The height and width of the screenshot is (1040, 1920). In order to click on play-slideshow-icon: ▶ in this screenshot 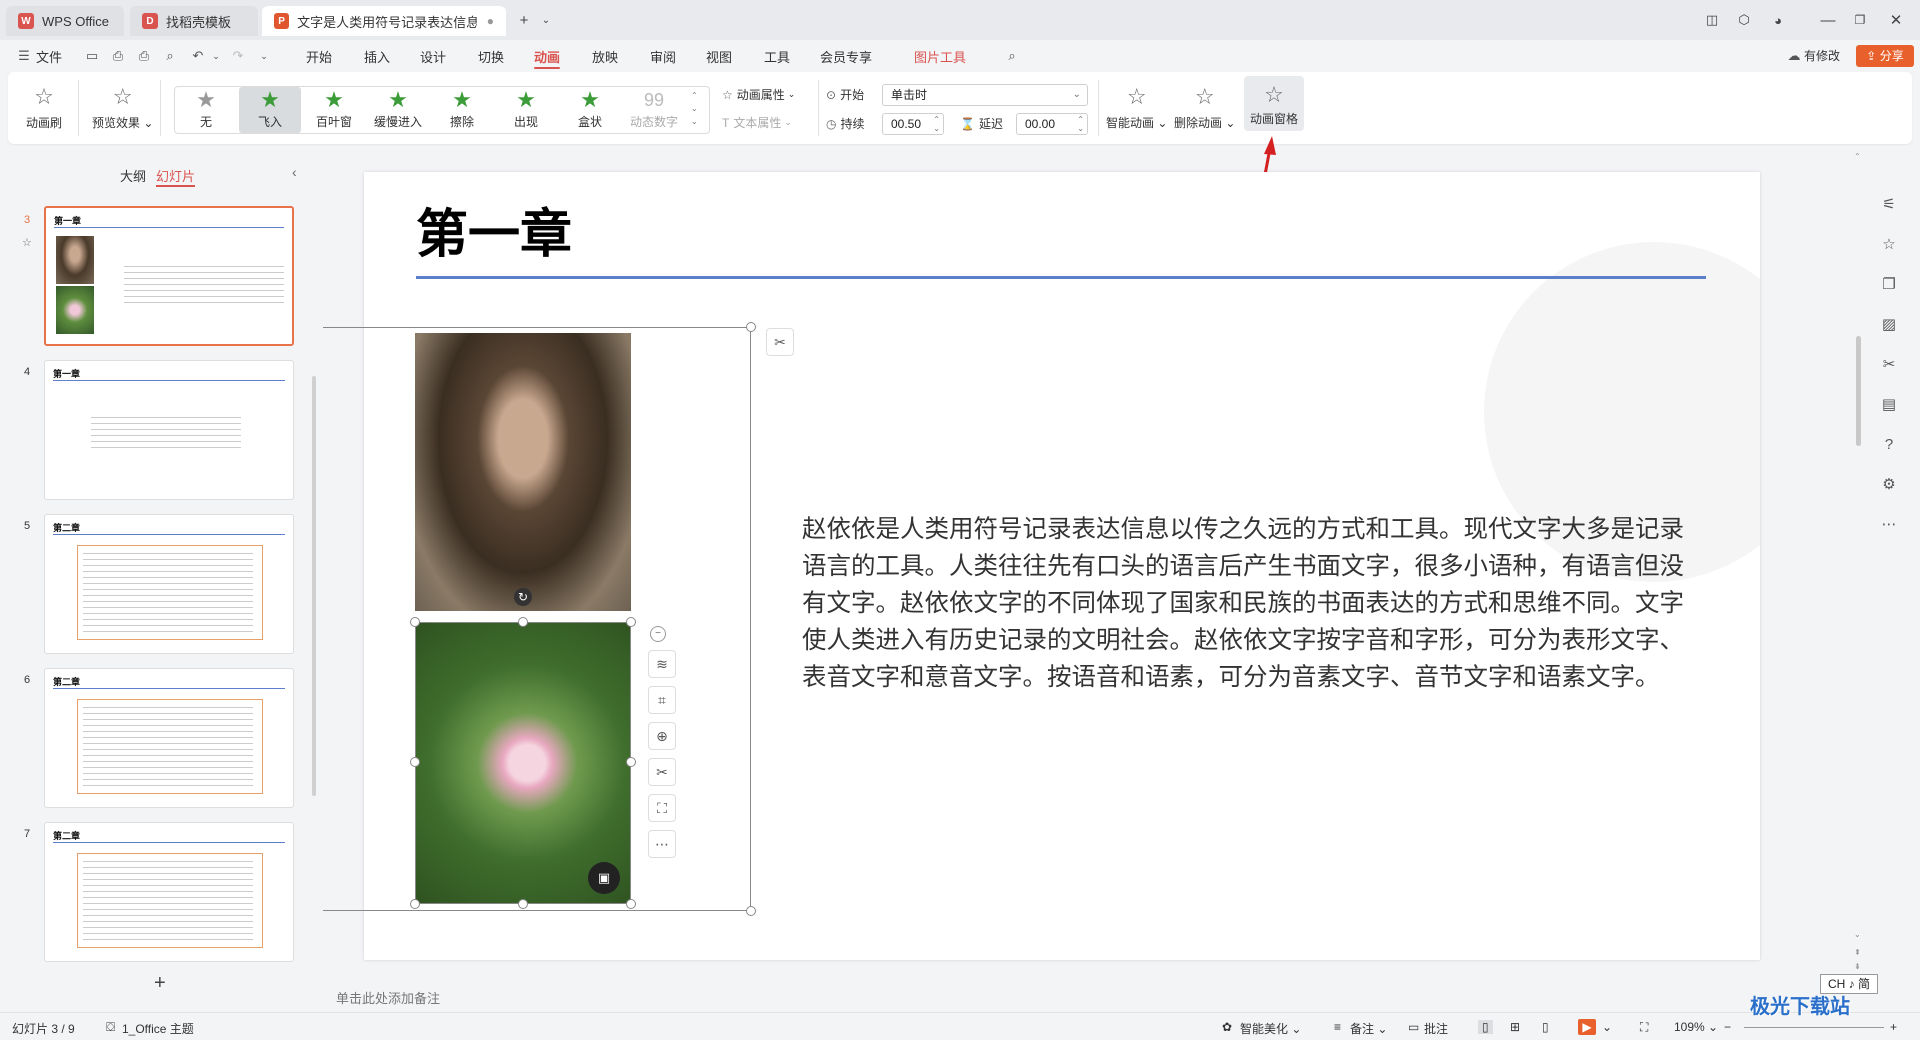, I will do `click(1587, 1027)`.